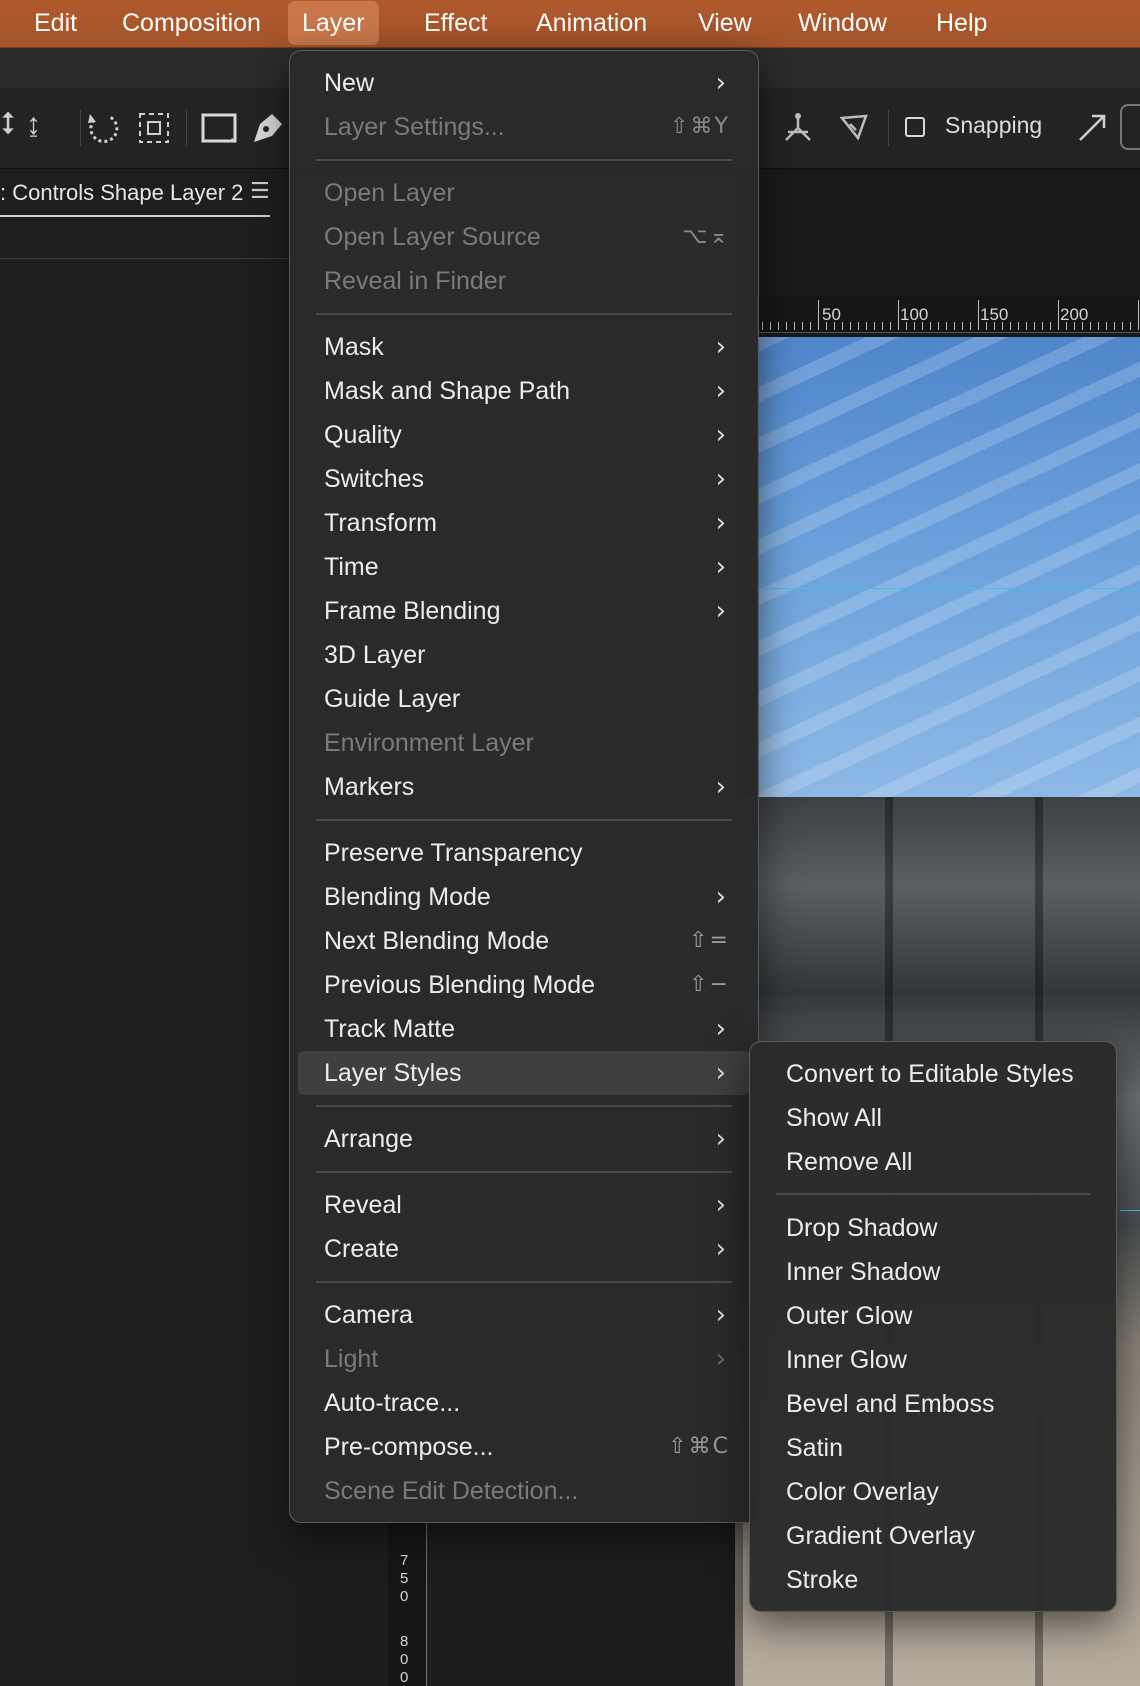 This screenshot has width=1140, height=1686. Describe the element at coordinates (524, 523) in the screenshot. I see `menu-item-transform: Transform ›` at that location.